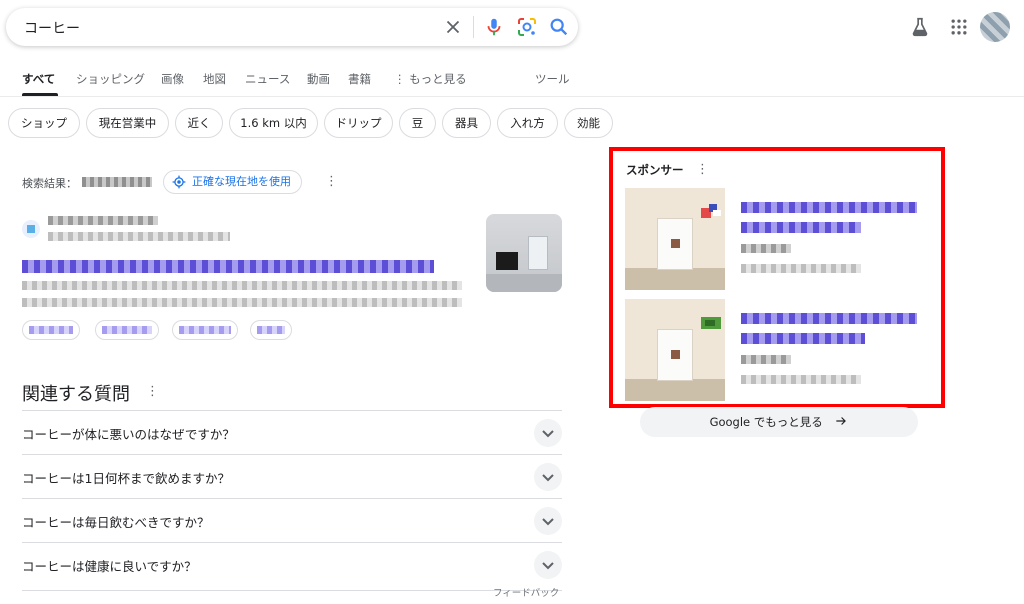 Image resolution: width=1024 pixels, height=604 pixels. What do you see at coordinates (959, 27) in the screenshot?
I see `apps-grid-icon` at bounding box center [959, 27].